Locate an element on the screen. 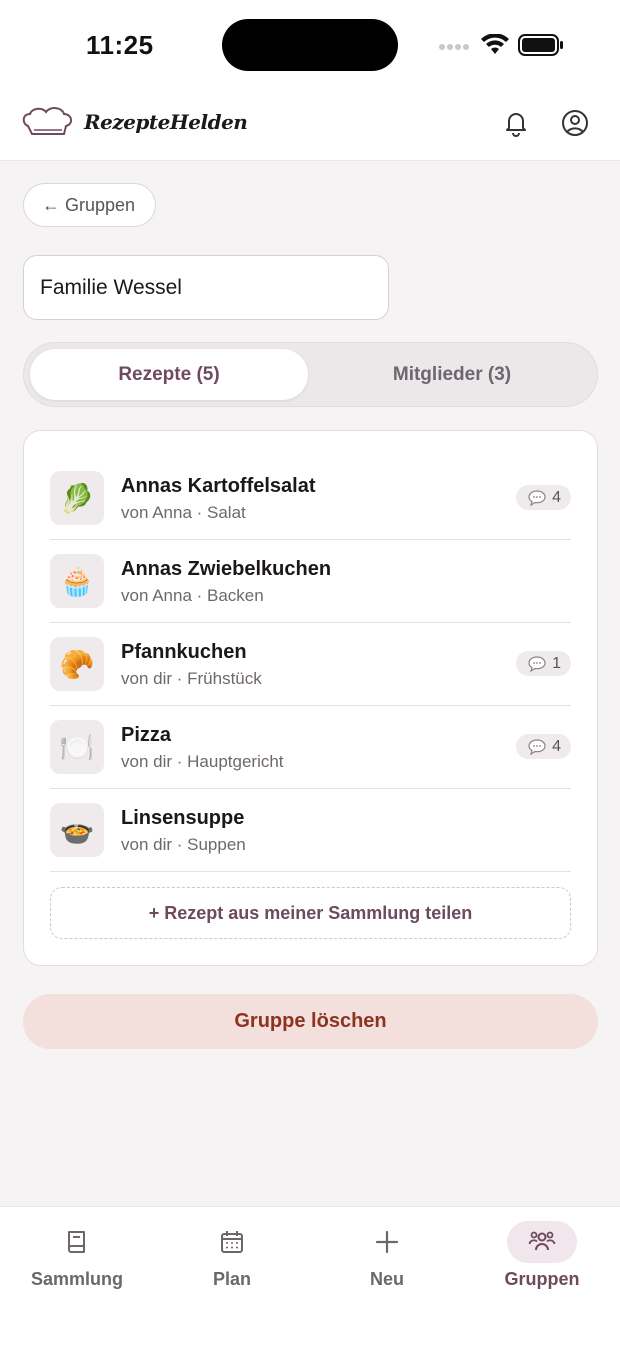 Image resolution: width=620 pixels, height=1347 pixels. account-icon is located at coordinates (575, 123).